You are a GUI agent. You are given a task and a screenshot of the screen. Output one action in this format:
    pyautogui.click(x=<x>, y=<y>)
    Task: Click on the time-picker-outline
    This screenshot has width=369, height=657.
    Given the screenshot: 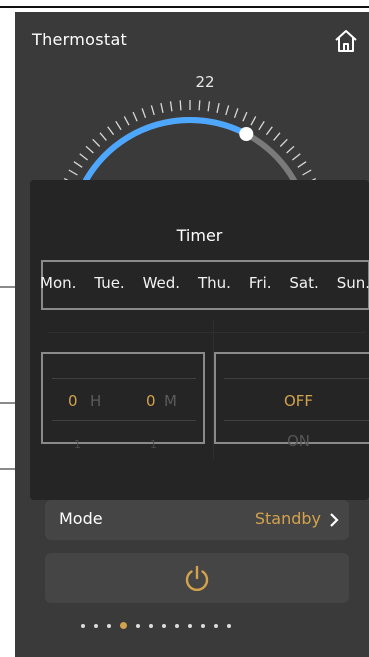 What is the action you would take?
    pyautogui.click(x=123, y=398)
    